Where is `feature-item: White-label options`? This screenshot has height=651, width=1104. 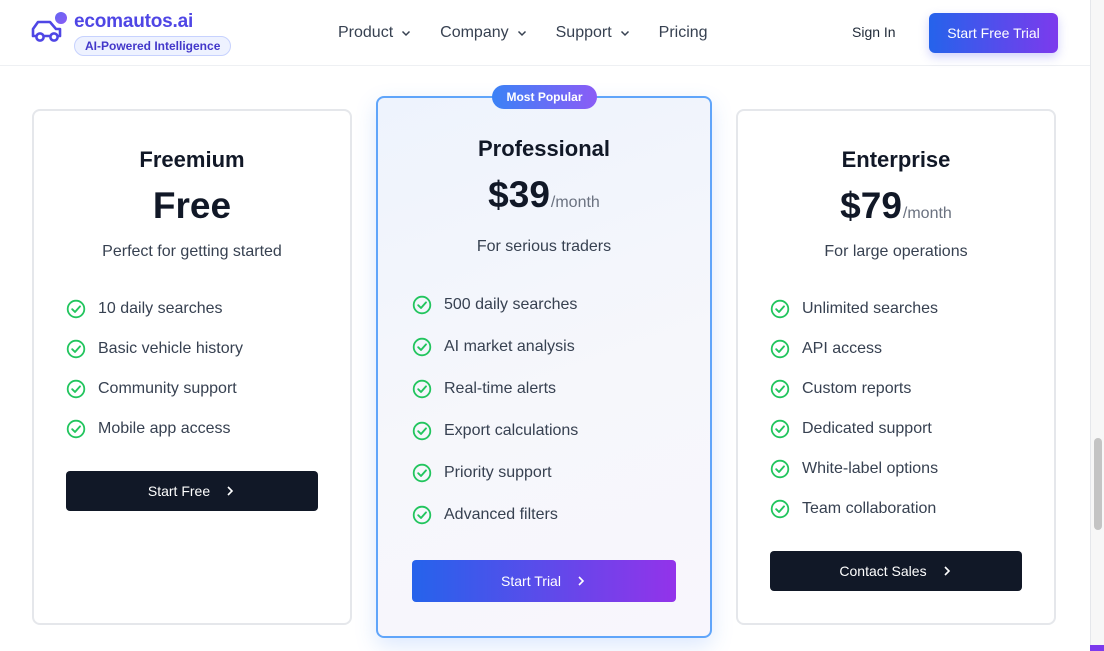
feature-item: White-label options is located at coordinates (854, 469).